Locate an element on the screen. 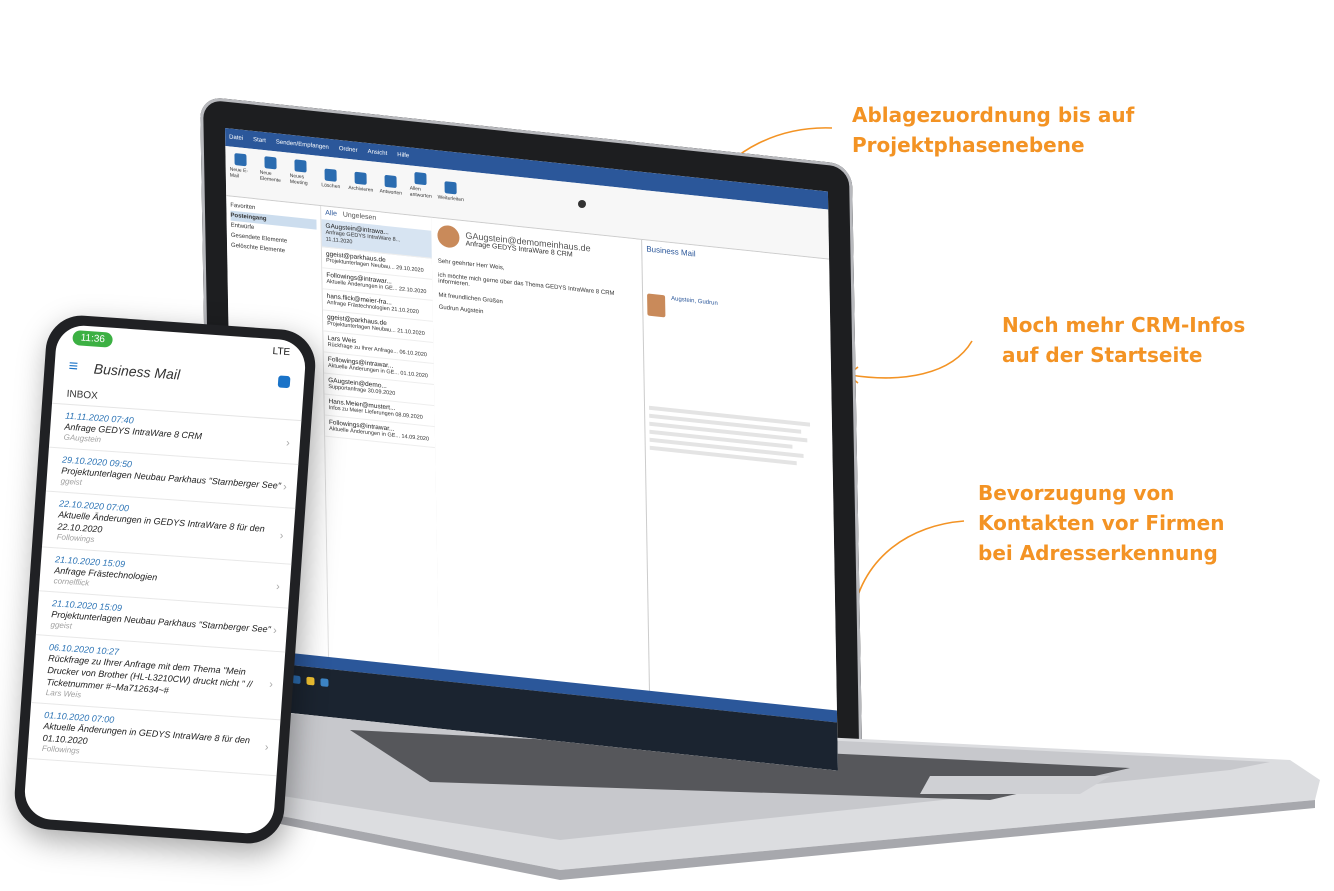  new-mail-button: Neue E-Mail is located at coordinates (240, 165).